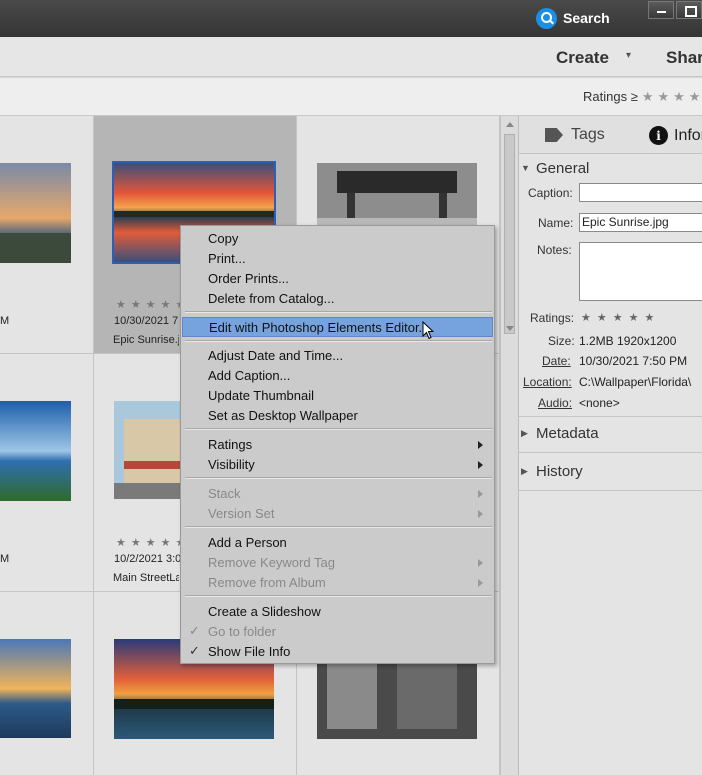 The height and width of the screenshot is (775, 702). What do you see at coordinates (684, 58) in the screenshot?
I see `share-menu: Shar` at bounding box center [684, 58].